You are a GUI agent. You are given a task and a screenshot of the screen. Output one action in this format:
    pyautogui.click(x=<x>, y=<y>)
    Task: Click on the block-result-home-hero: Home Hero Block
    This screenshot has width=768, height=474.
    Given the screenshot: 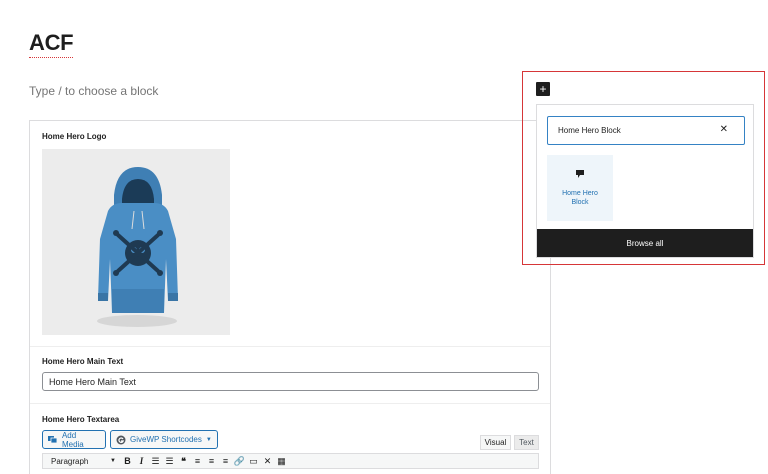 What is the action you would take?
    pyautogui.click(x=580, y=188)
    